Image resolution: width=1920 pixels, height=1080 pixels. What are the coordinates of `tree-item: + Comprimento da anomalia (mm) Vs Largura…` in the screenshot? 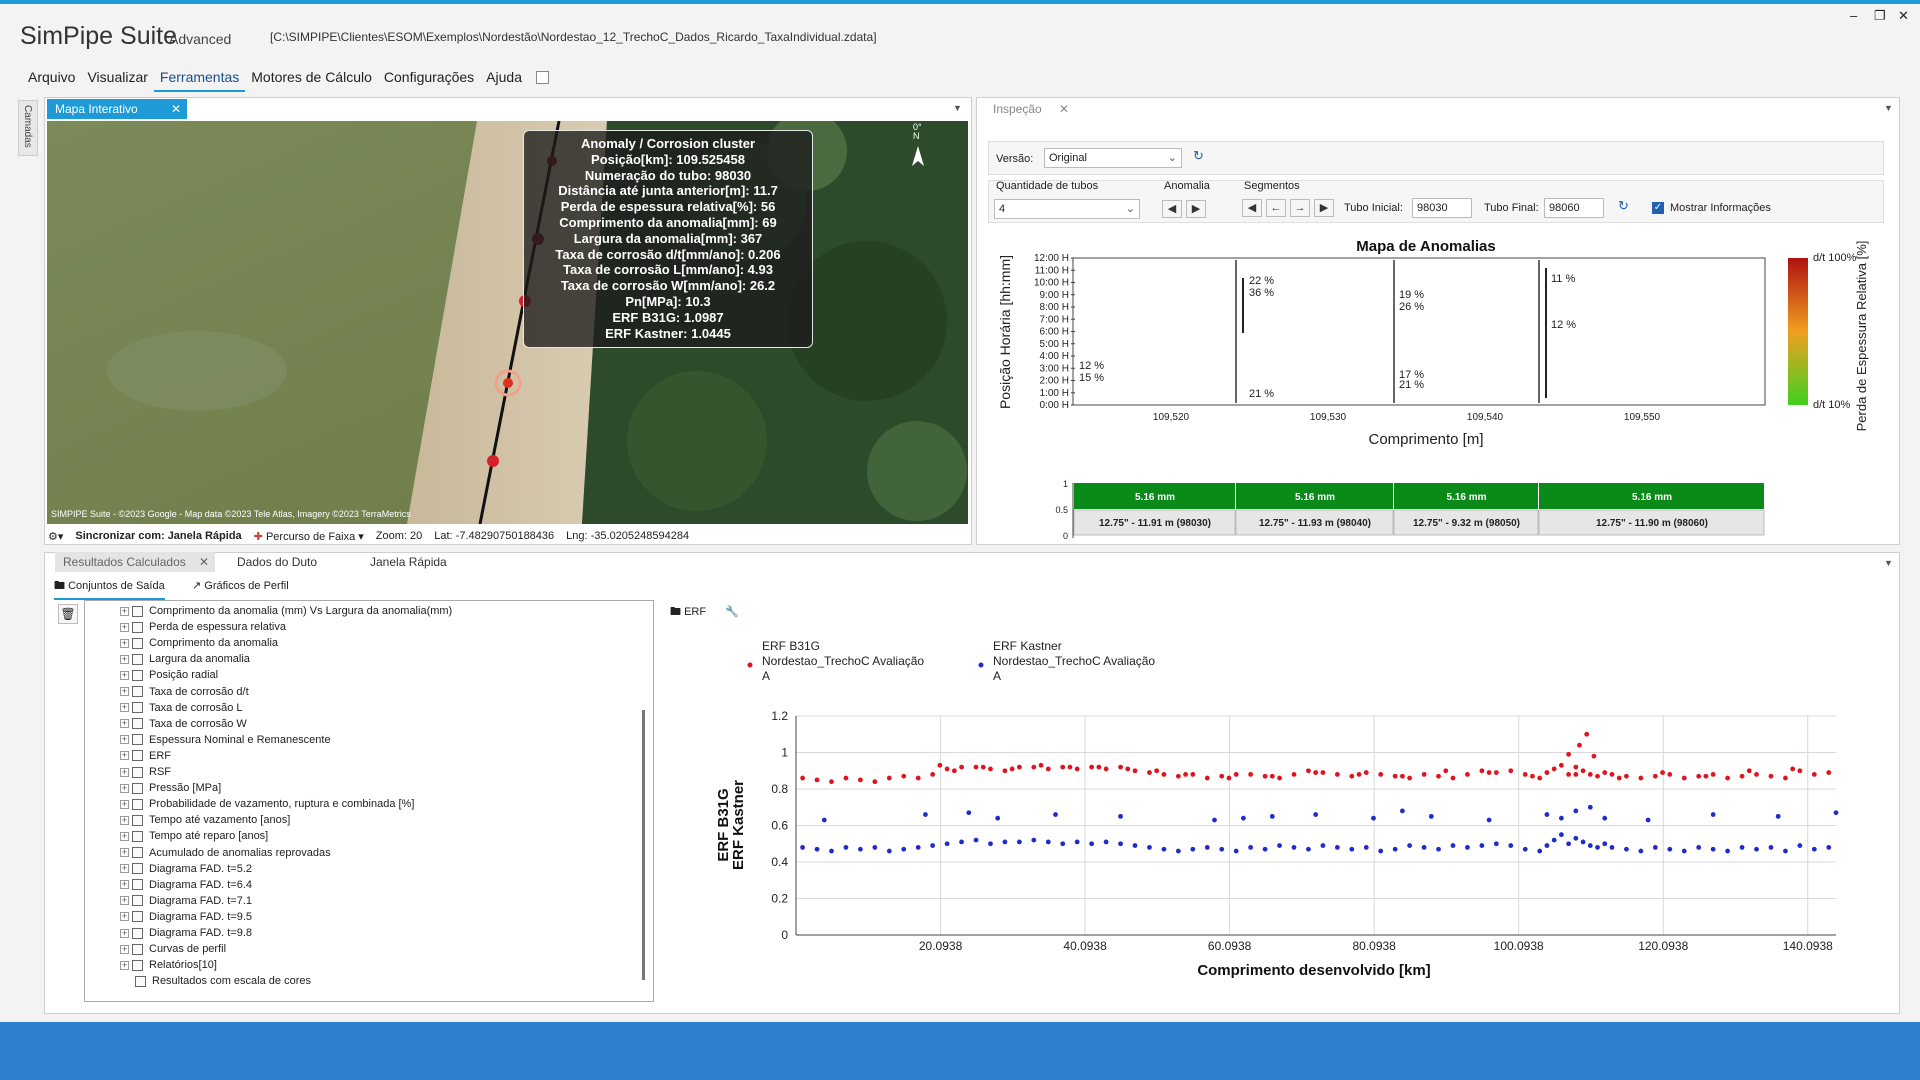 It's located at (286, 611).